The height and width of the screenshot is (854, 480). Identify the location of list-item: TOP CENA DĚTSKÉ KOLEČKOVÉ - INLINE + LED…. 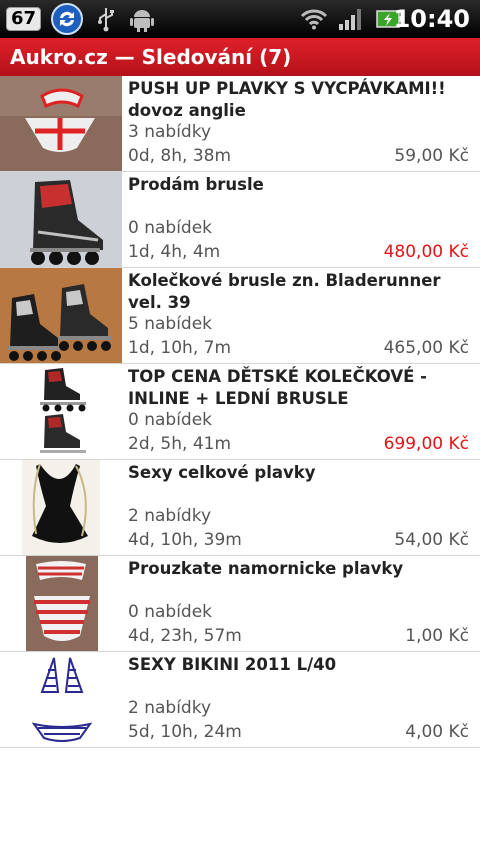
(240, 412).